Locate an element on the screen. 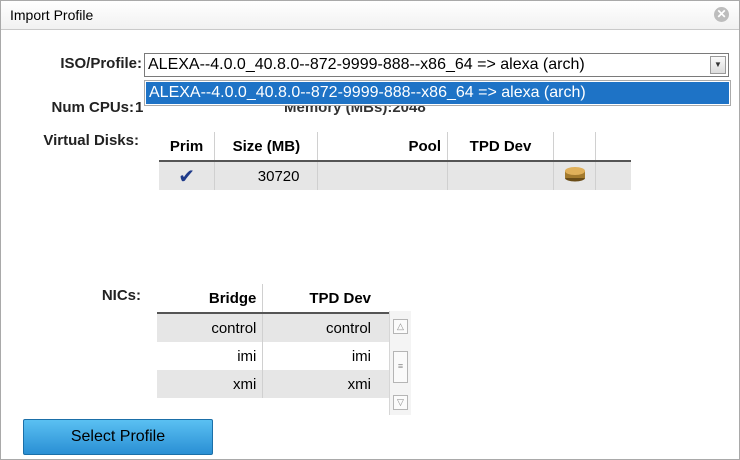 Image resolution: width=740 pixels, height=460 pixels. prim-check-icon: ✔ is located at coordinates (187, 175).